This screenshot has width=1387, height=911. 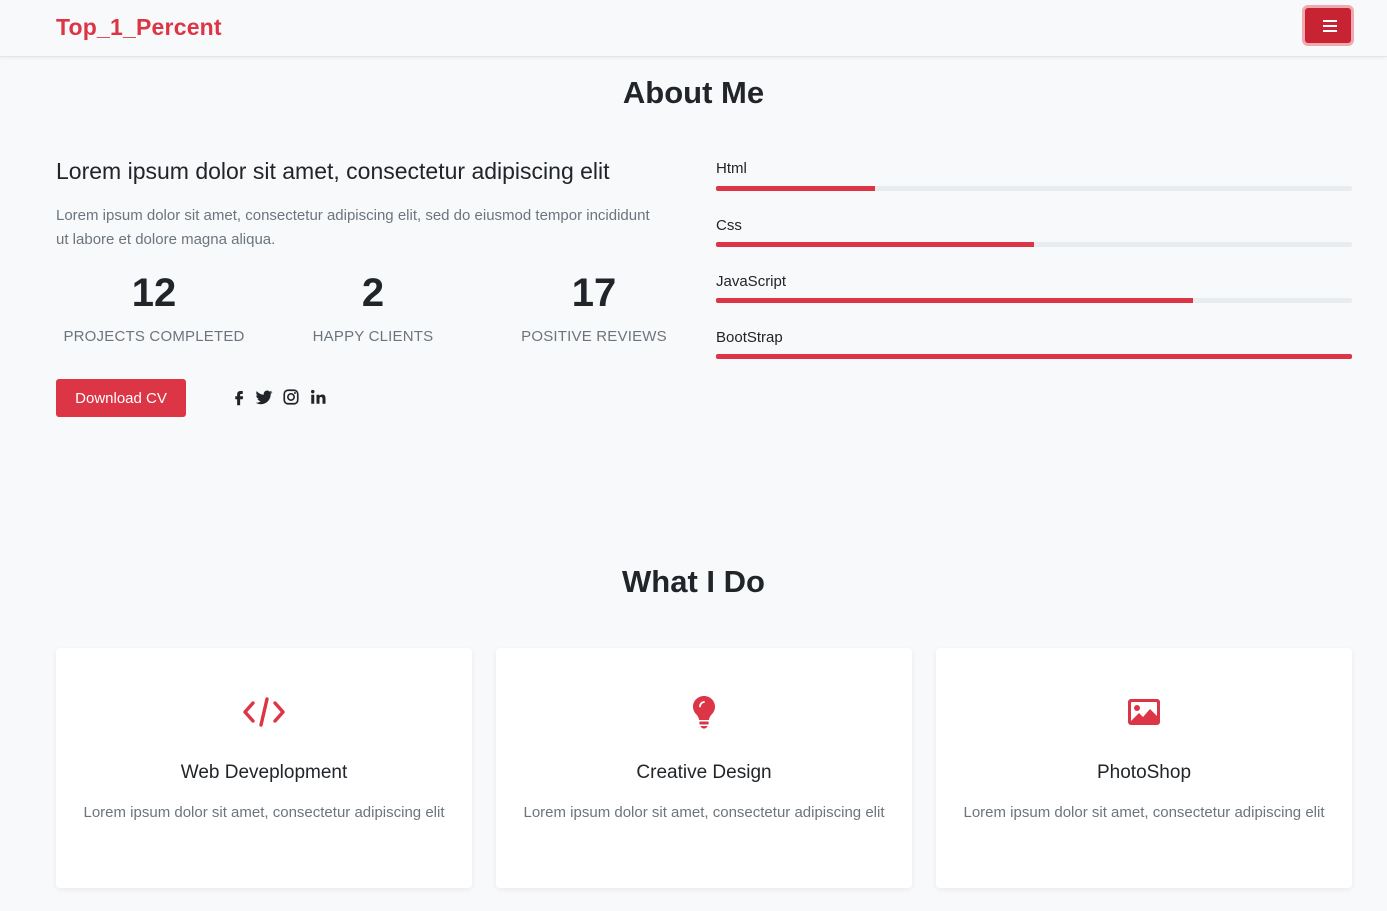 I want to click on lightbulb-icon, so click(x=704, y=712).